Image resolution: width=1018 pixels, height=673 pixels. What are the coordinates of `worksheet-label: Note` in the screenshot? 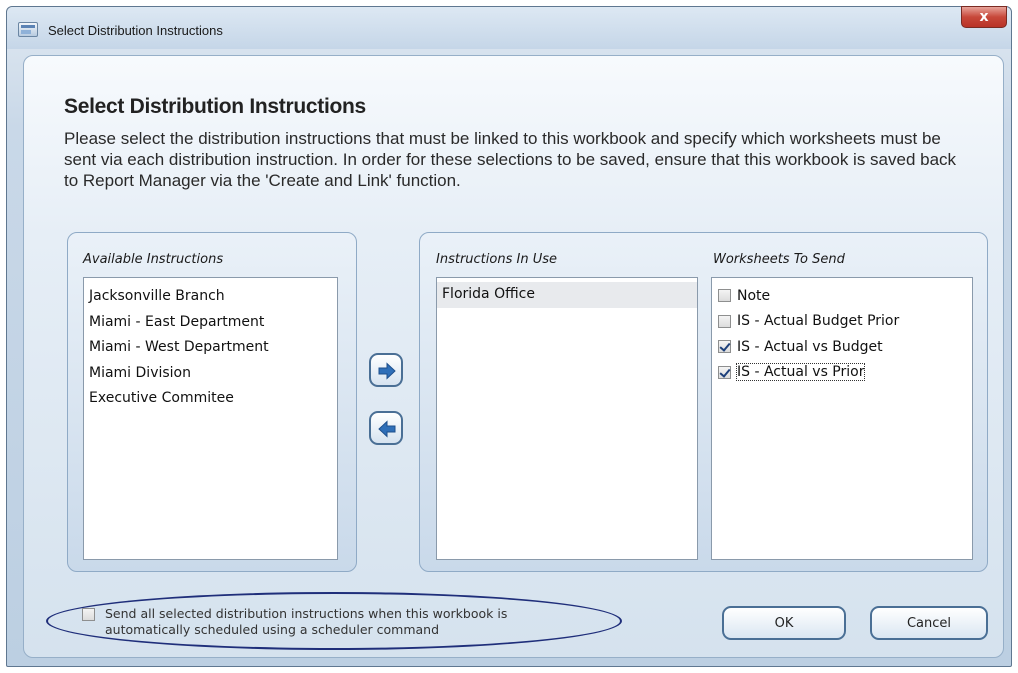 It's located at (754, 295).